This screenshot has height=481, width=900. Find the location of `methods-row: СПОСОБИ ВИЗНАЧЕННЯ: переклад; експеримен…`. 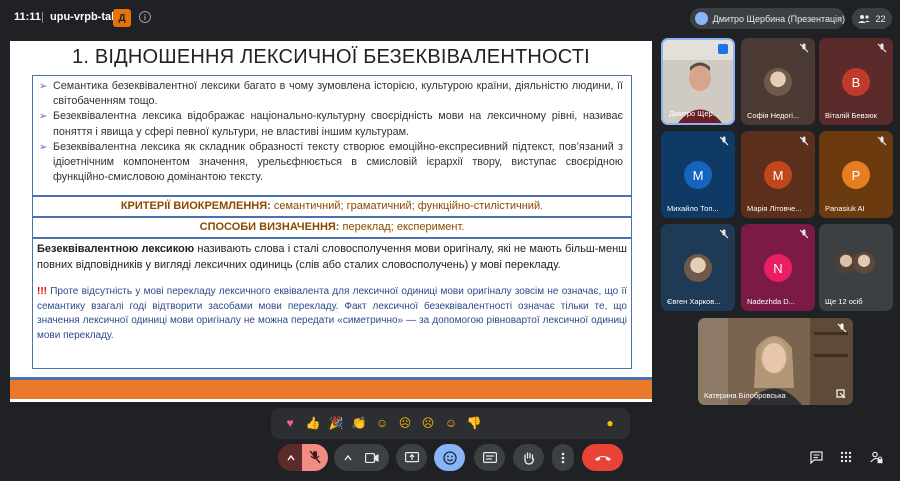

methods-row: СПОСОБИ ВИЗНАЧЕННЯ: переклад; експеримен… is located at coordinates (332, 227).